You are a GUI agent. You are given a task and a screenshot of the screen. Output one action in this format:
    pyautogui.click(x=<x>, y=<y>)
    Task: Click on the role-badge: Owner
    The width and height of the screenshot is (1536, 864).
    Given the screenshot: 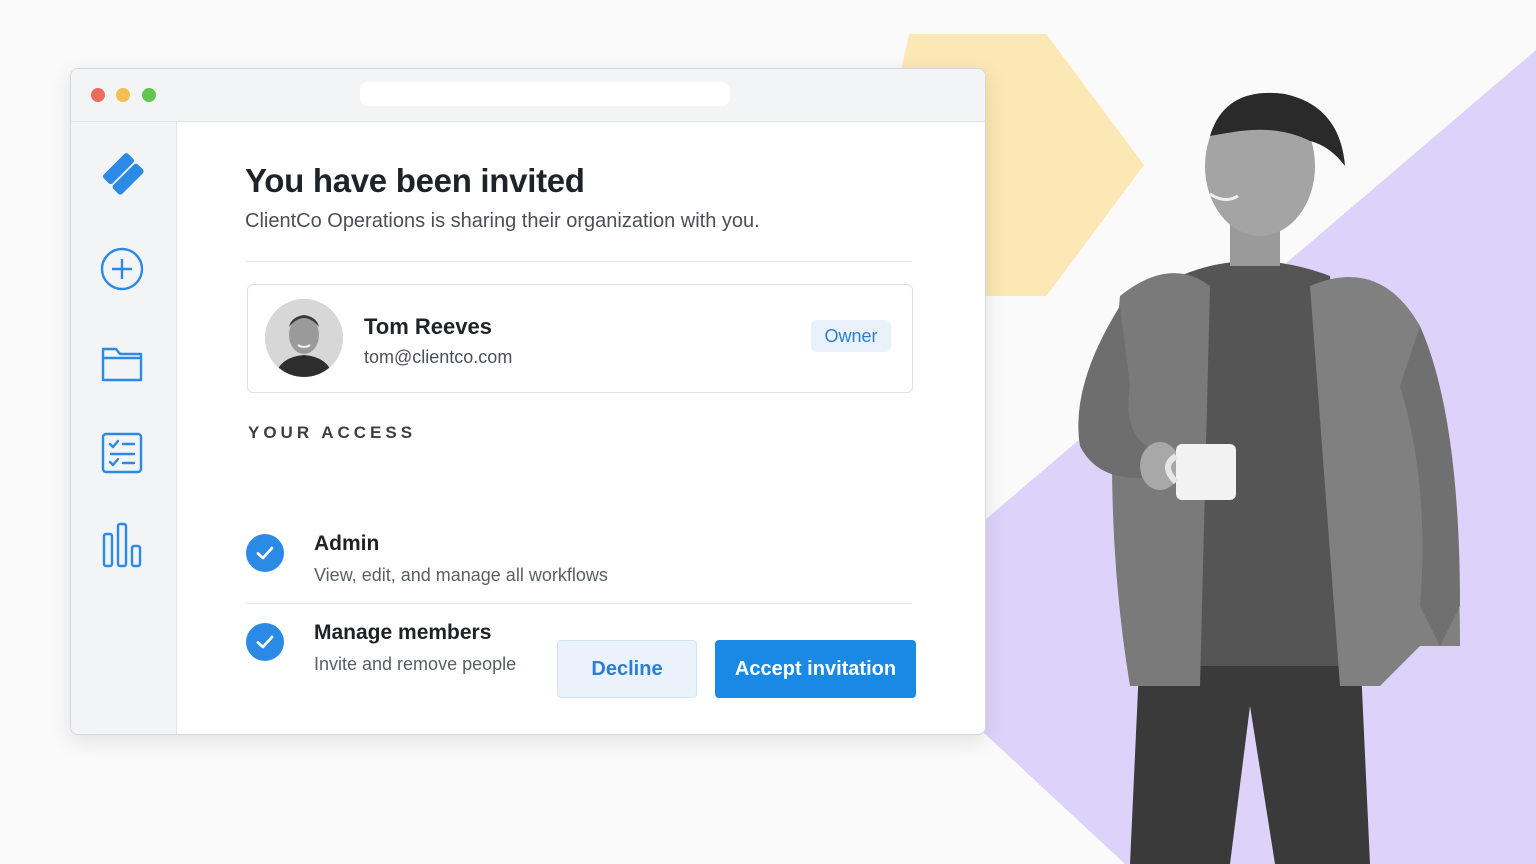 What is the action you would take?
    pyautogui.click(x=851, y=336)
    